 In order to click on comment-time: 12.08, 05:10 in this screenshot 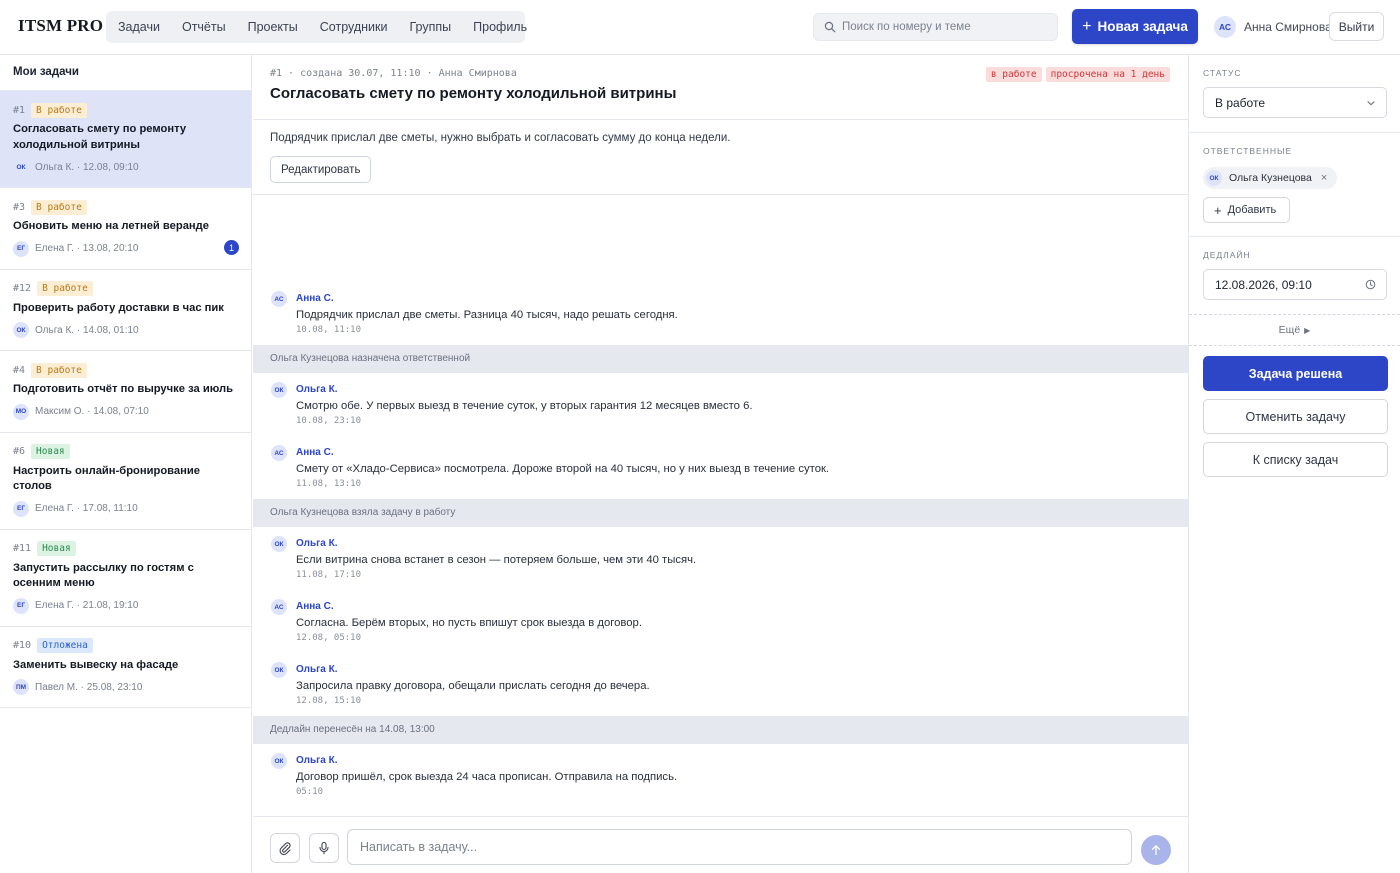, I will do `click(329, 638)`.